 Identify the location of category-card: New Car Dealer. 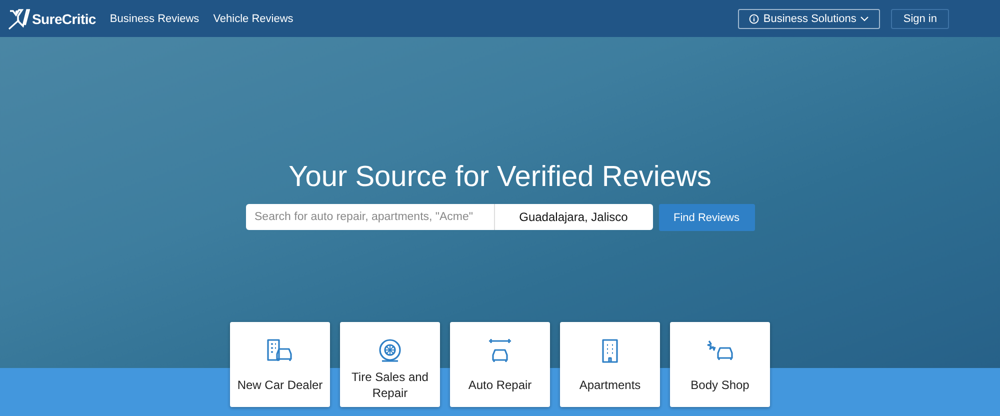
(280, 364).